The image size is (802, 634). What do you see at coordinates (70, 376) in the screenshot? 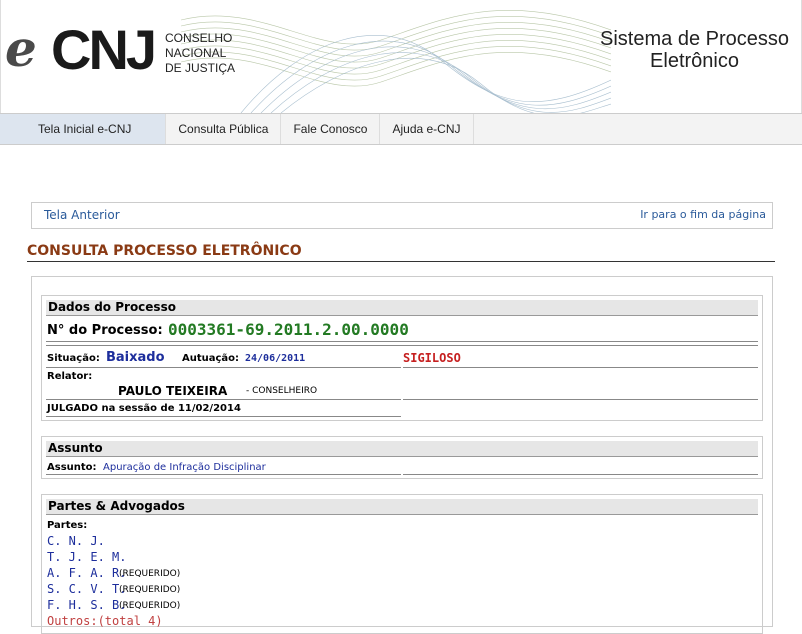
I see `relator-label: Relator:` at bounding box center [70, 376].